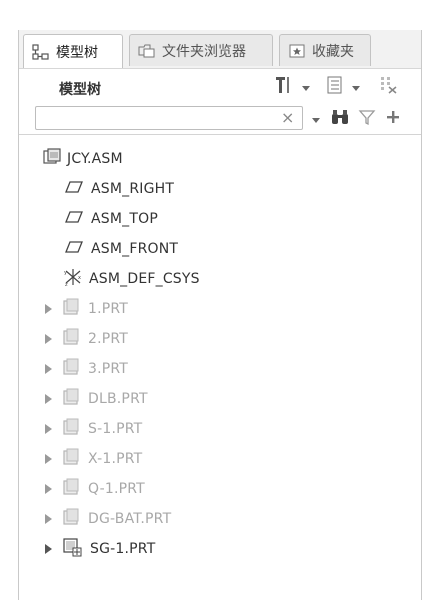 The height and width of the screenshot is (600, 444). What do you see at coordinates (115, 429) in the screenshot?
I see `tree-item-label: S-1.PRT` at bounding box center [115, 429].